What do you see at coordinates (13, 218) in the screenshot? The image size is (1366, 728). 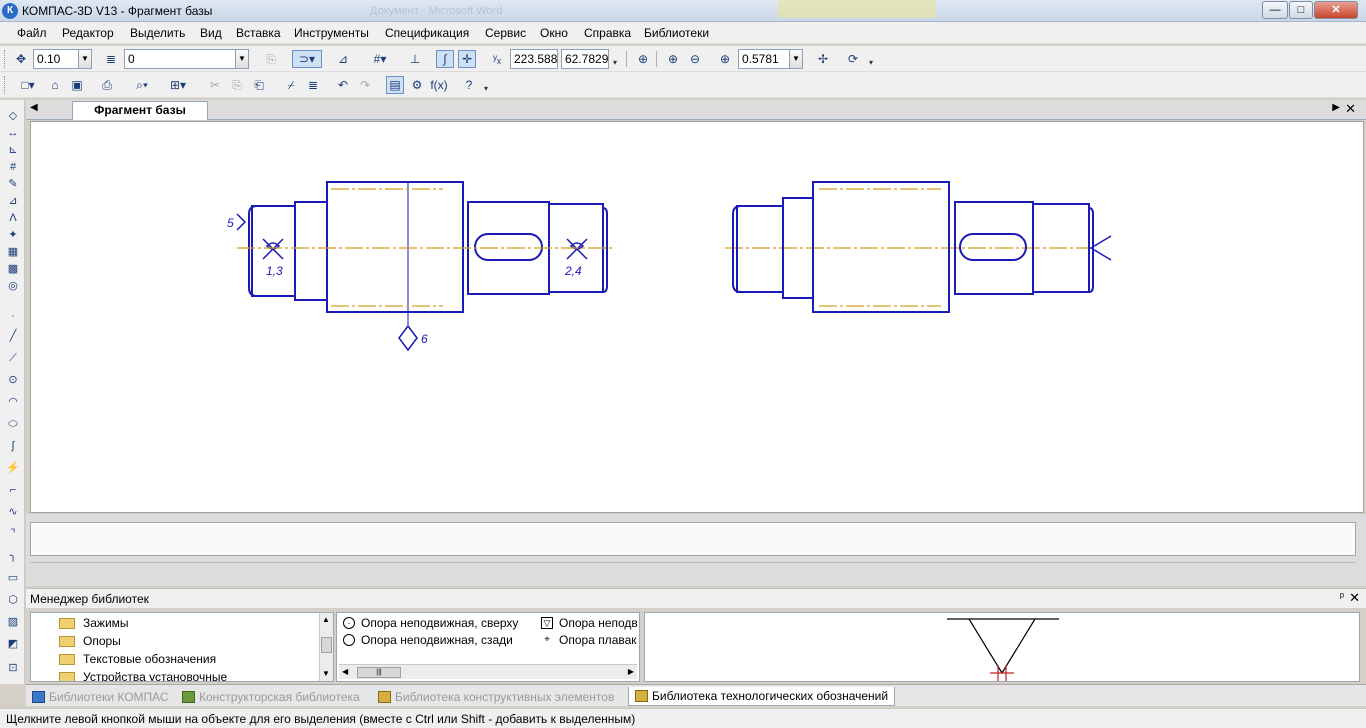 I see `select-icon: Λ` at bounding box center [13, 218].